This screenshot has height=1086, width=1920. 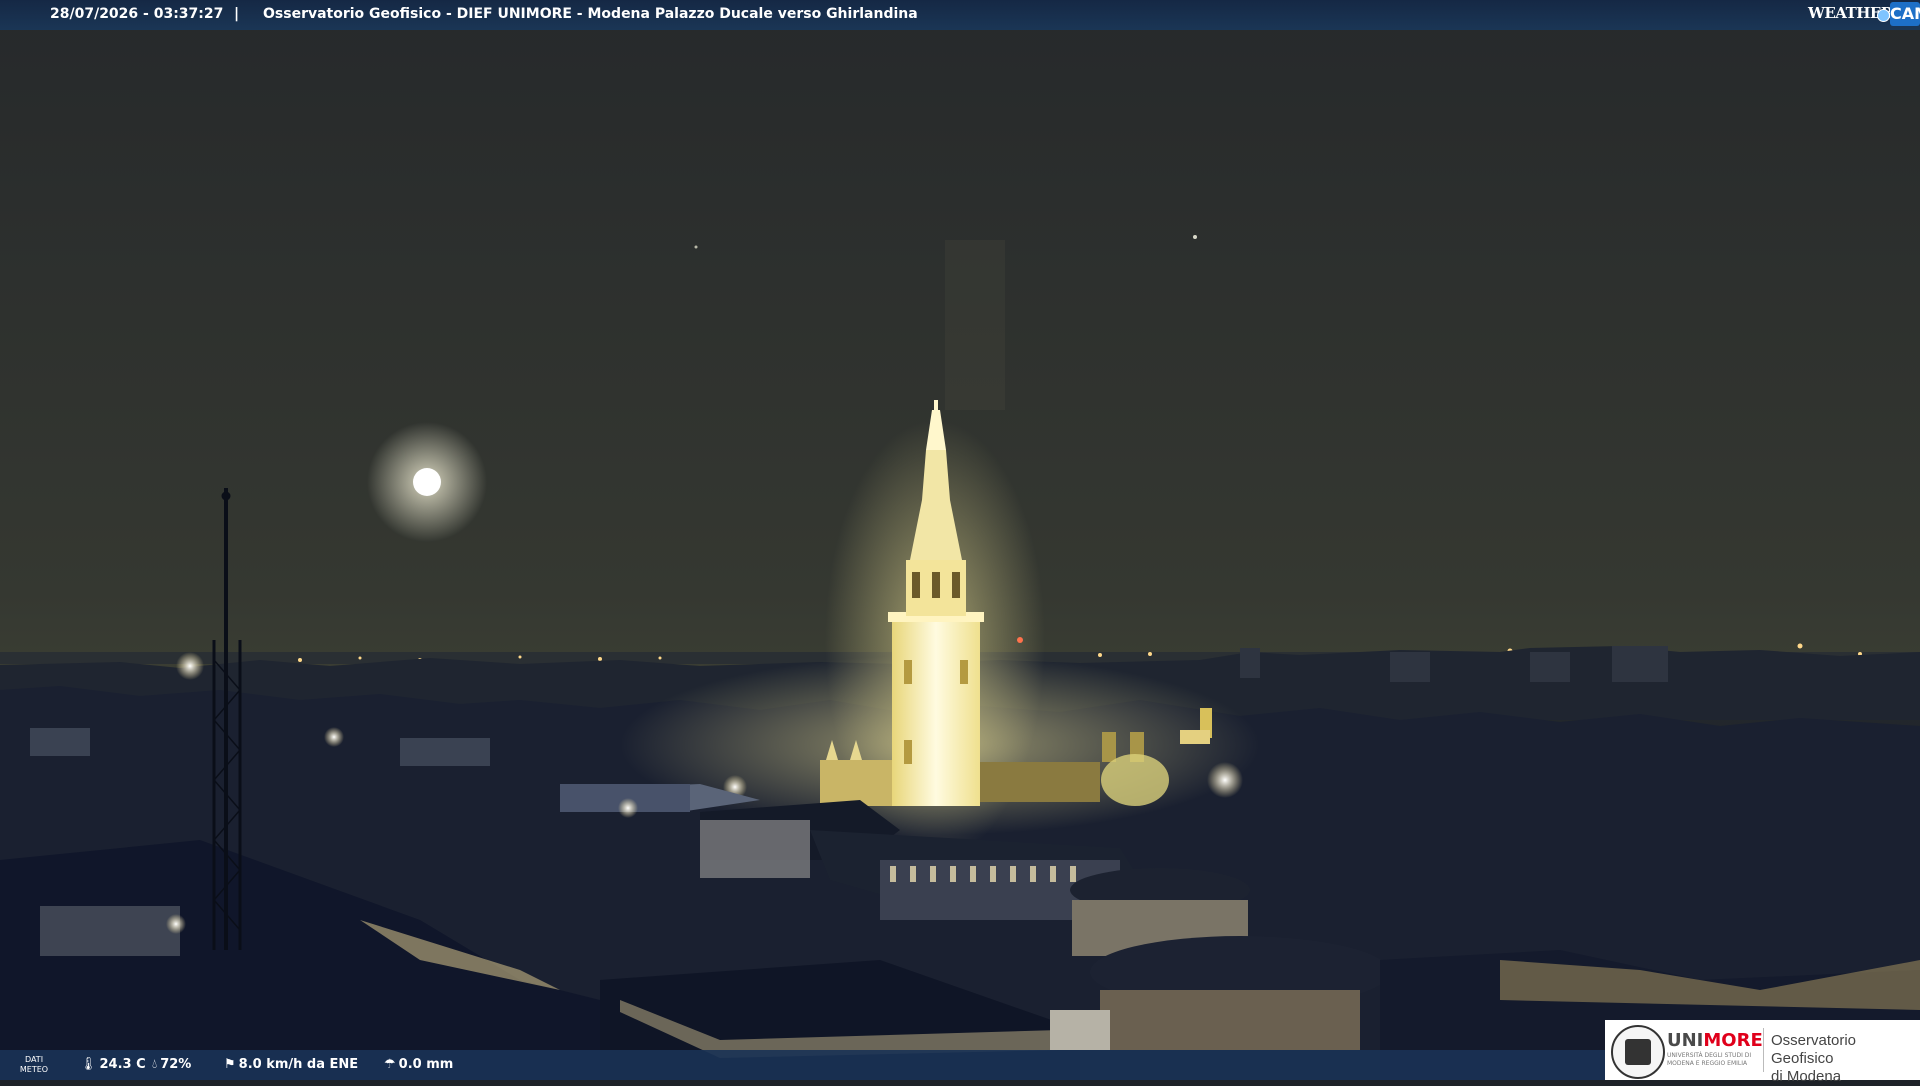 I want to click on logo-divider, so click(x=1763, y=1050).